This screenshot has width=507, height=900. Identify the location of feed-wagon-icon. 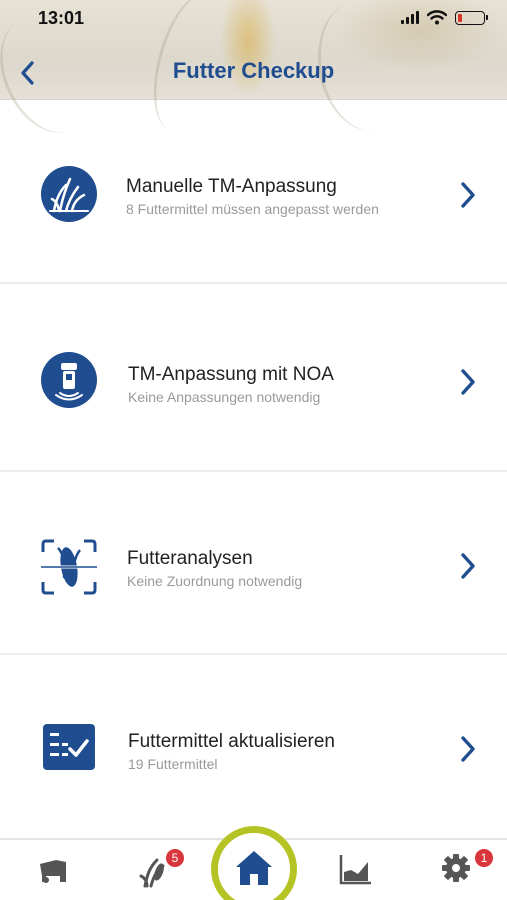
(53, 871).